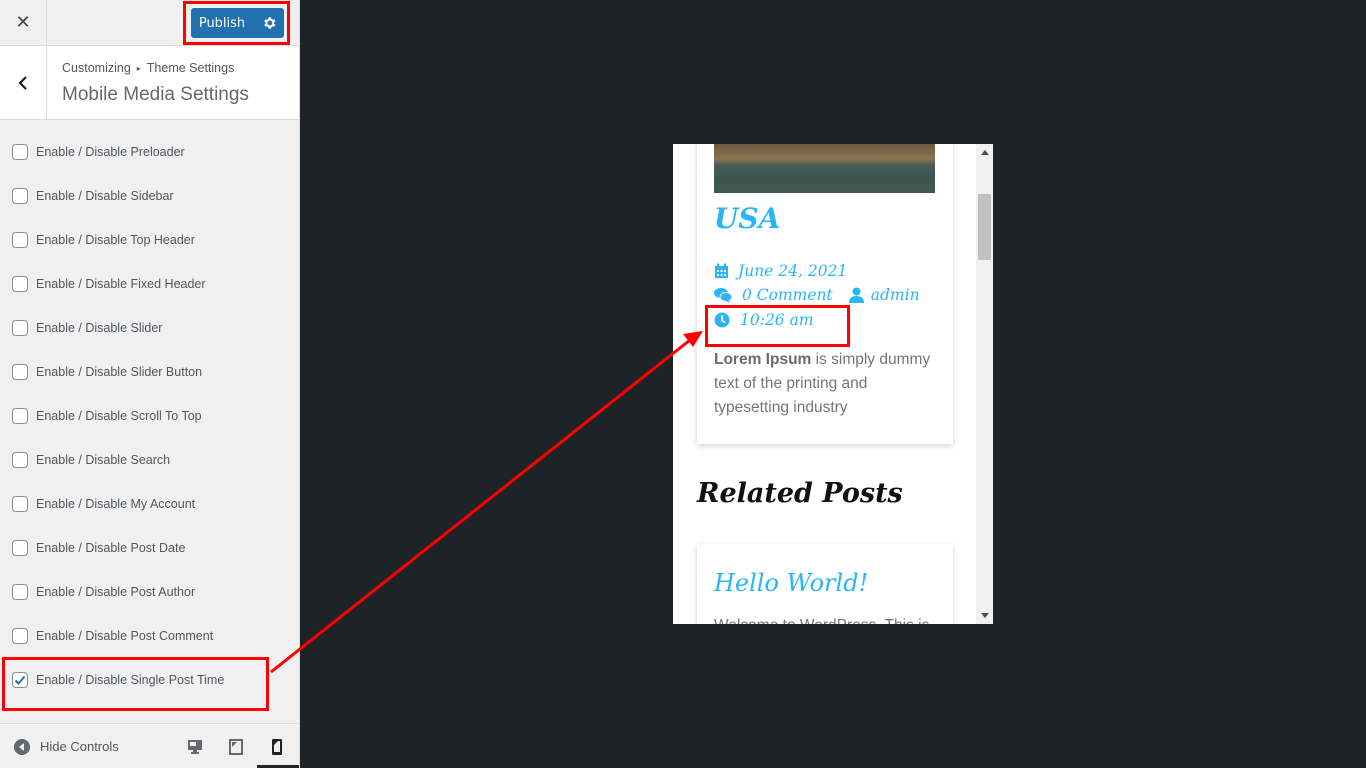 Image resolution: width=1366 pixels, height=768 pixels. Describe the element at coordinates (119, 372) in the screenshot. I see `control-label: Enable / Disable Slider Button` at that location.